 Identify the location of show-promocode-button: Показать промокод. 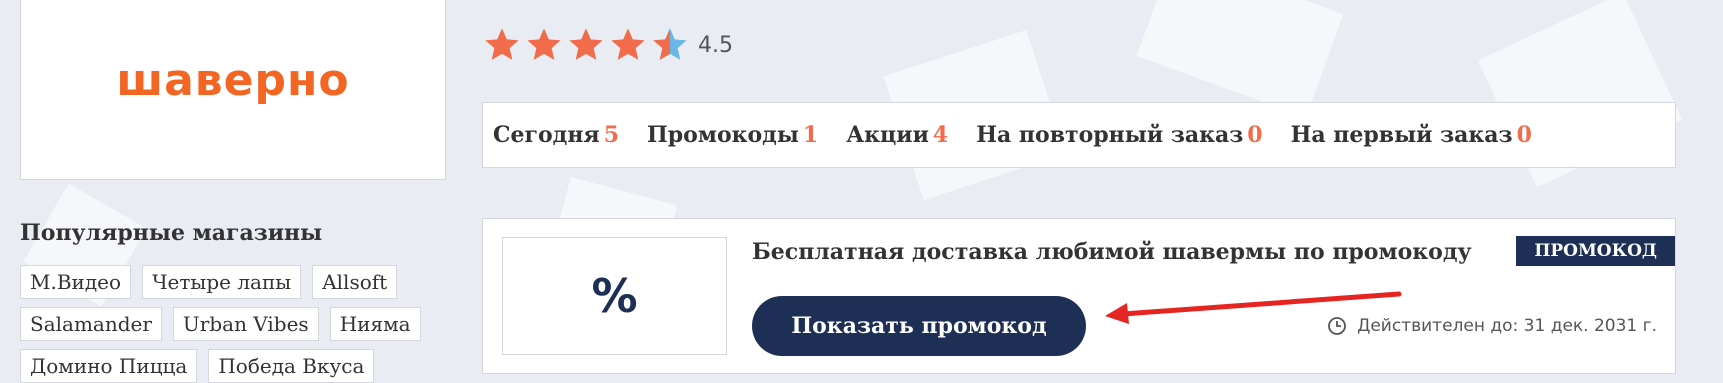
(919, 326).